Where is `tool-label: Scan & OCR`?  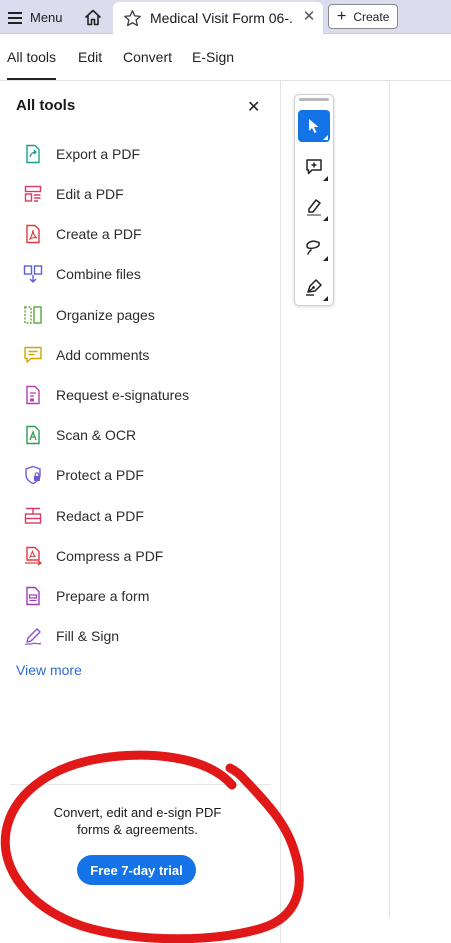
tool-label: Scan & OCR is located at coordinates (96, 435).